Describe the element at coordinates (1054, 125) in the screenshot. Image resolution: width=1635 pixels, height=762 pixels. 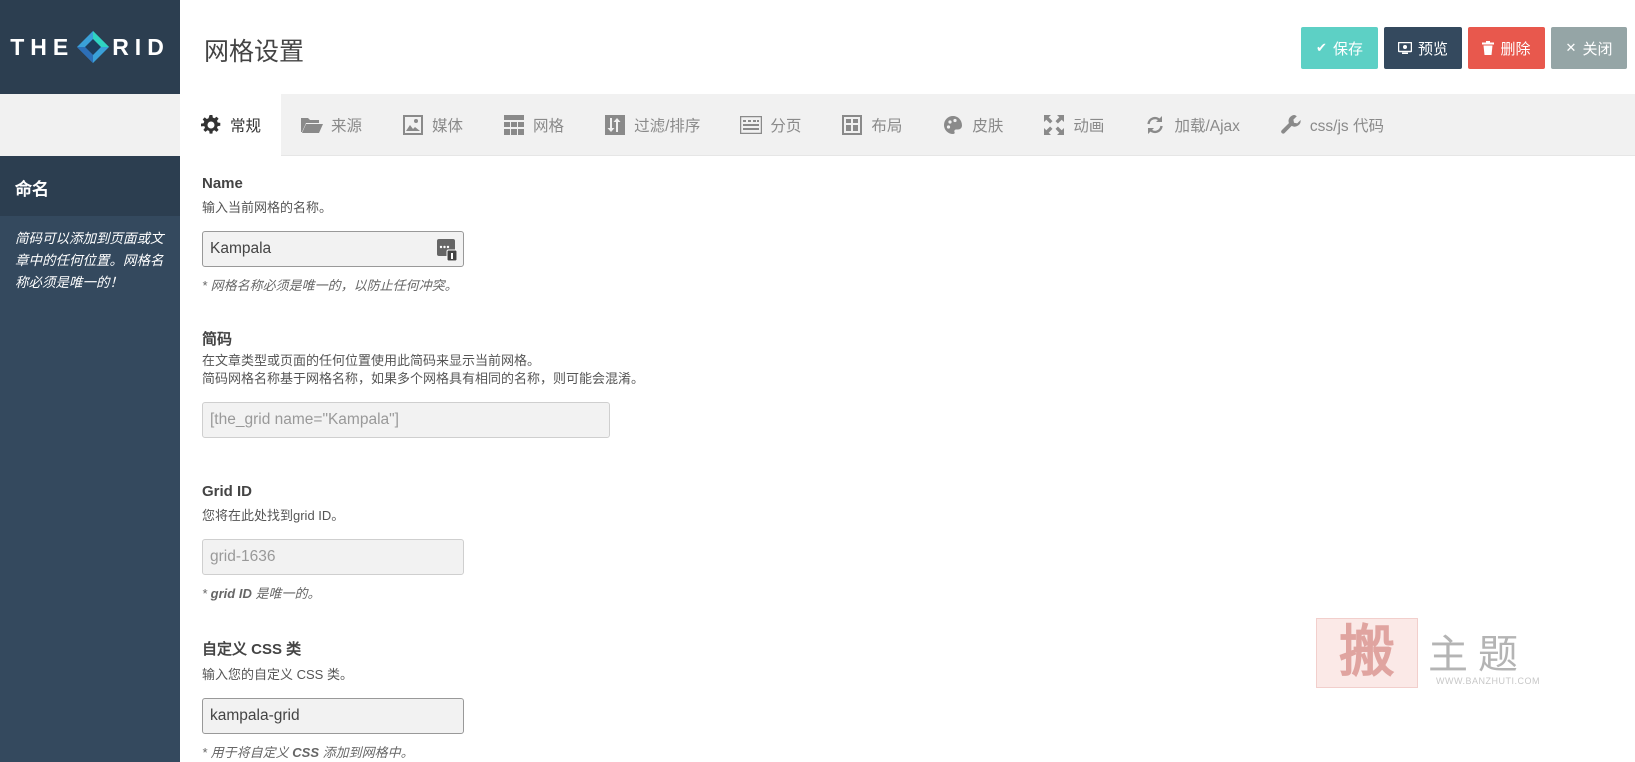
I see `expand-arrows-icon` at that location.